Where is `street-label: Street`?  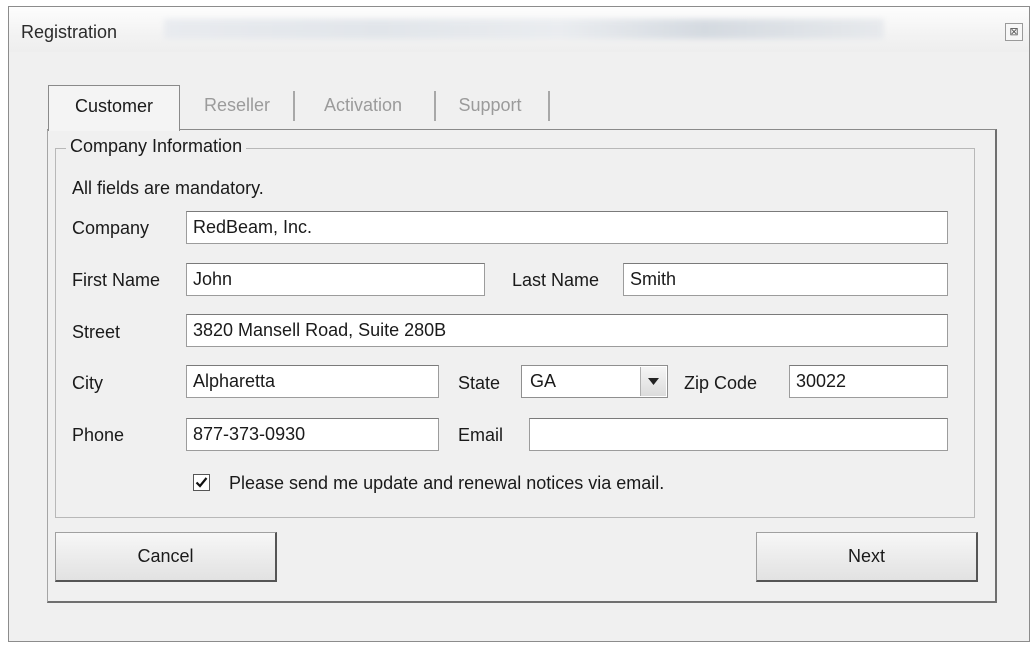 street-label: Street is located at coordinates (96, 332).